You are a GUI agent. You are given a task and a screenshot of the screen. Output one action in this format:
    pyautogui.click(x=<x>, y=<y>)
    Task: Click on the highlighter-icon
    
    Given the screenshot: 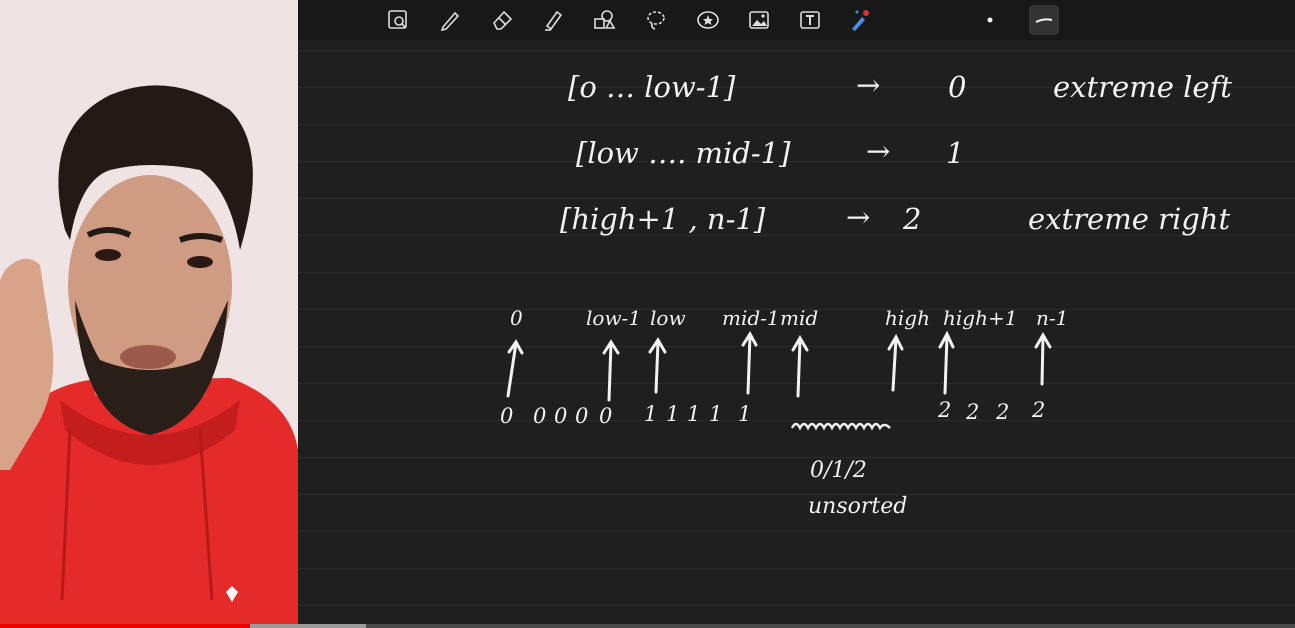 What is the action you would take?
    pyautogui.click(x=553, y=20)
    